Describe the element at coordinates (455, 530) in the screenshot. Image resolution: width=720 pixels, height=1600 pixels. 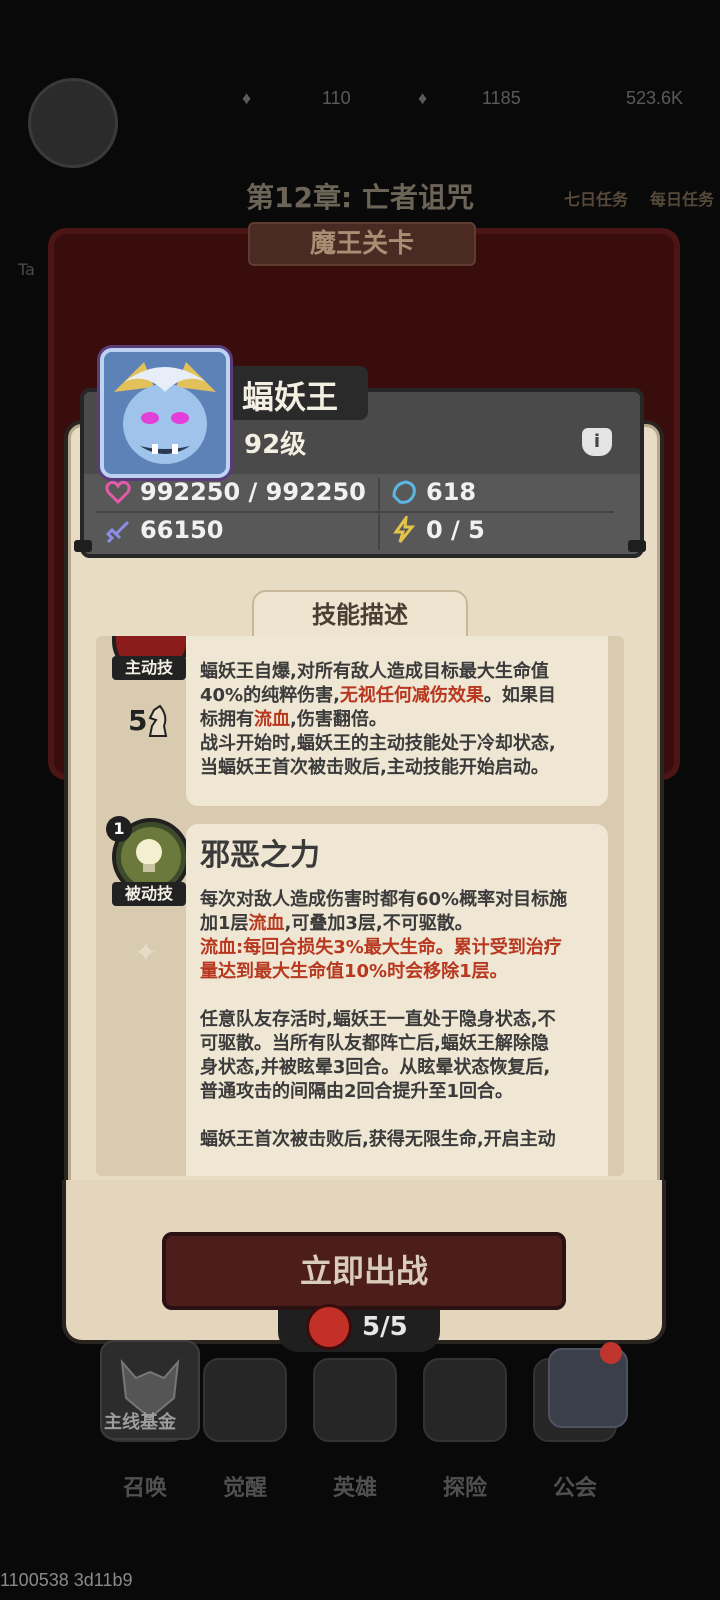
I see `energy-value: 0 / 5` at that location.